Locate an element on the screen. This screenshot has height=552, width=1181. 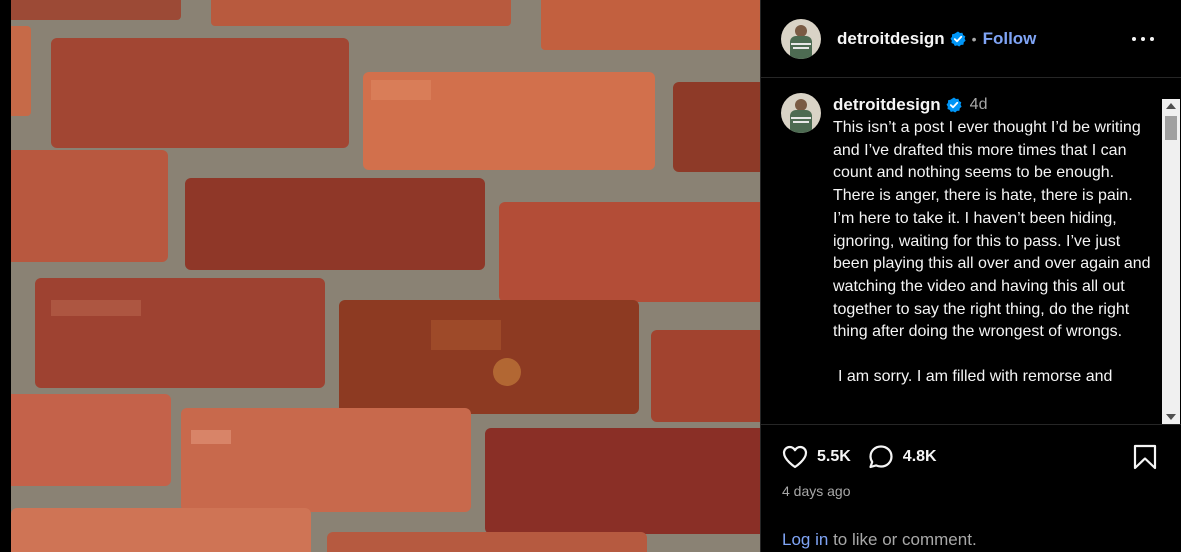
more-options-icon is located at coordinates (1143, 39).